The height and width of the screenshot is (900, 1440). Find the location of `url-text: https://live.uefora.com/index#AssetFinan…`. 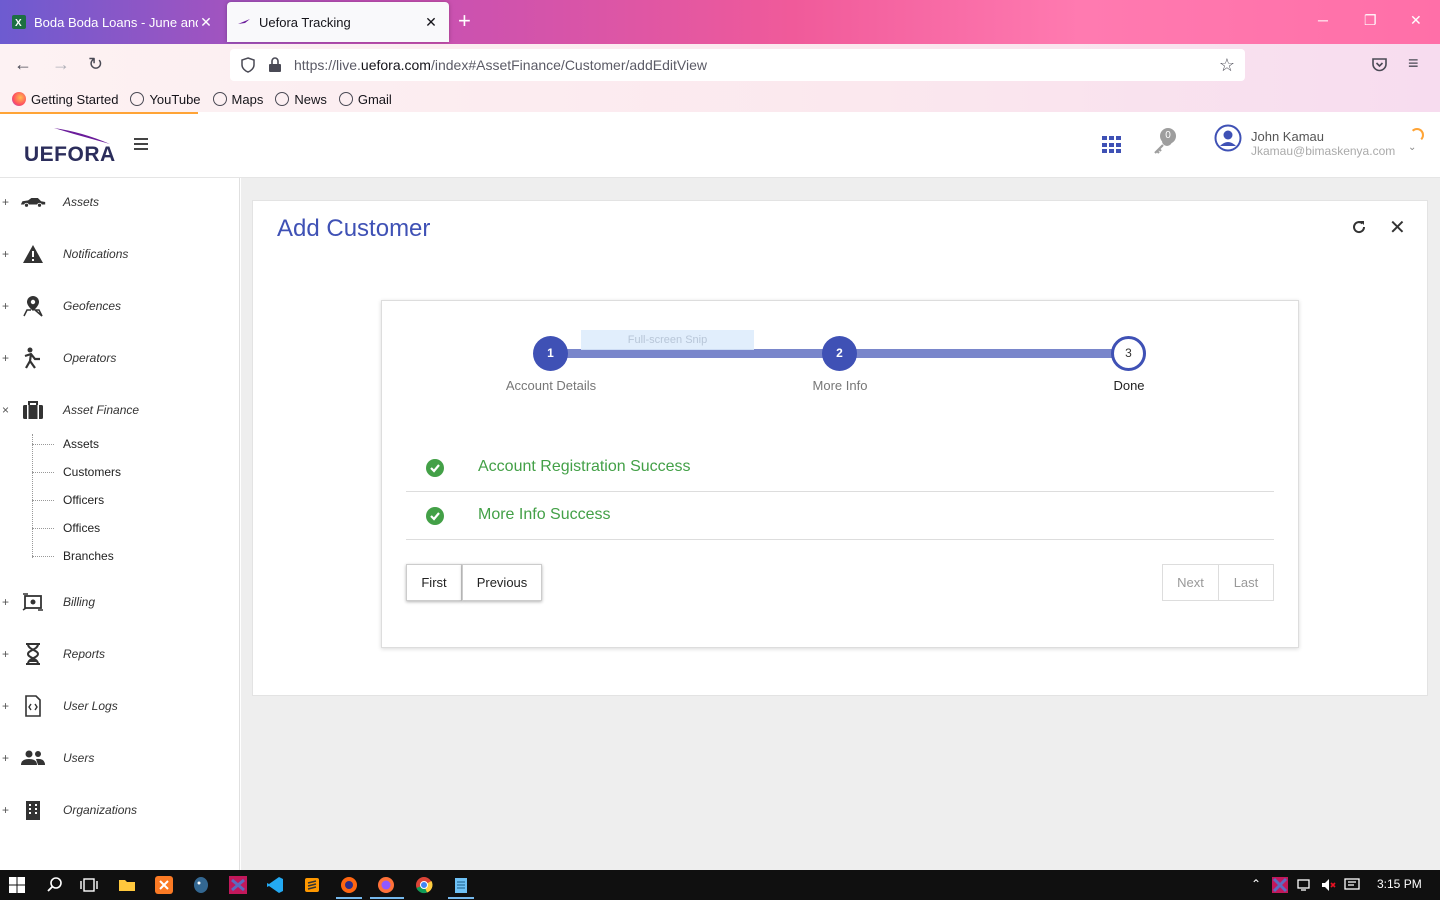

url-text: https://live.uefora.com/index#AssetFinan… is located at coordinates (500, 65).